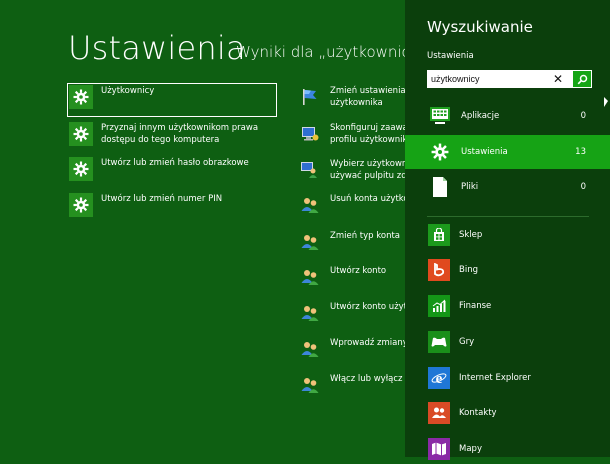 Image resolution: width=610 pixels, height=464 pixels. I want to click on finance-icon, so click(439, 306).